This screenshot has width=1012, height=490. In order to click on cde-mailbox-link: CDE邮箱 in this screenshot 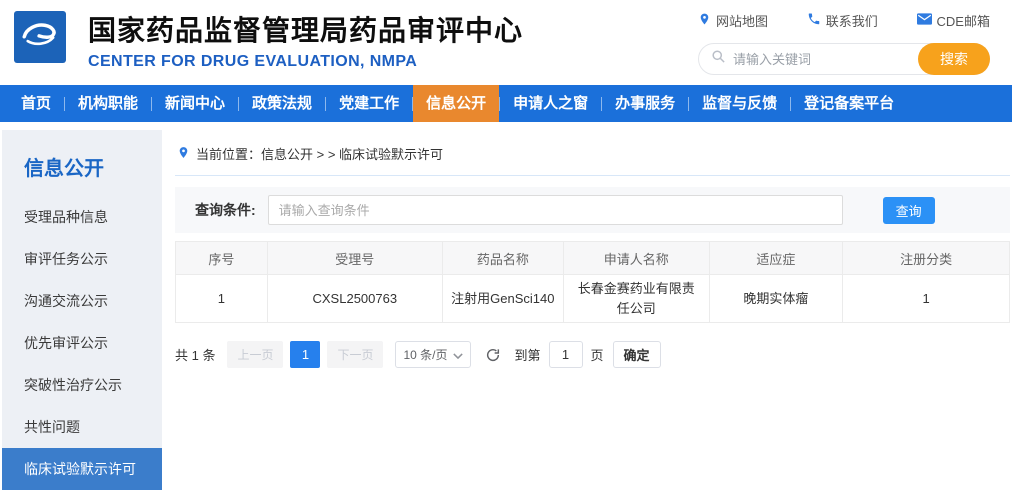, I will do `click(953, 20)`.